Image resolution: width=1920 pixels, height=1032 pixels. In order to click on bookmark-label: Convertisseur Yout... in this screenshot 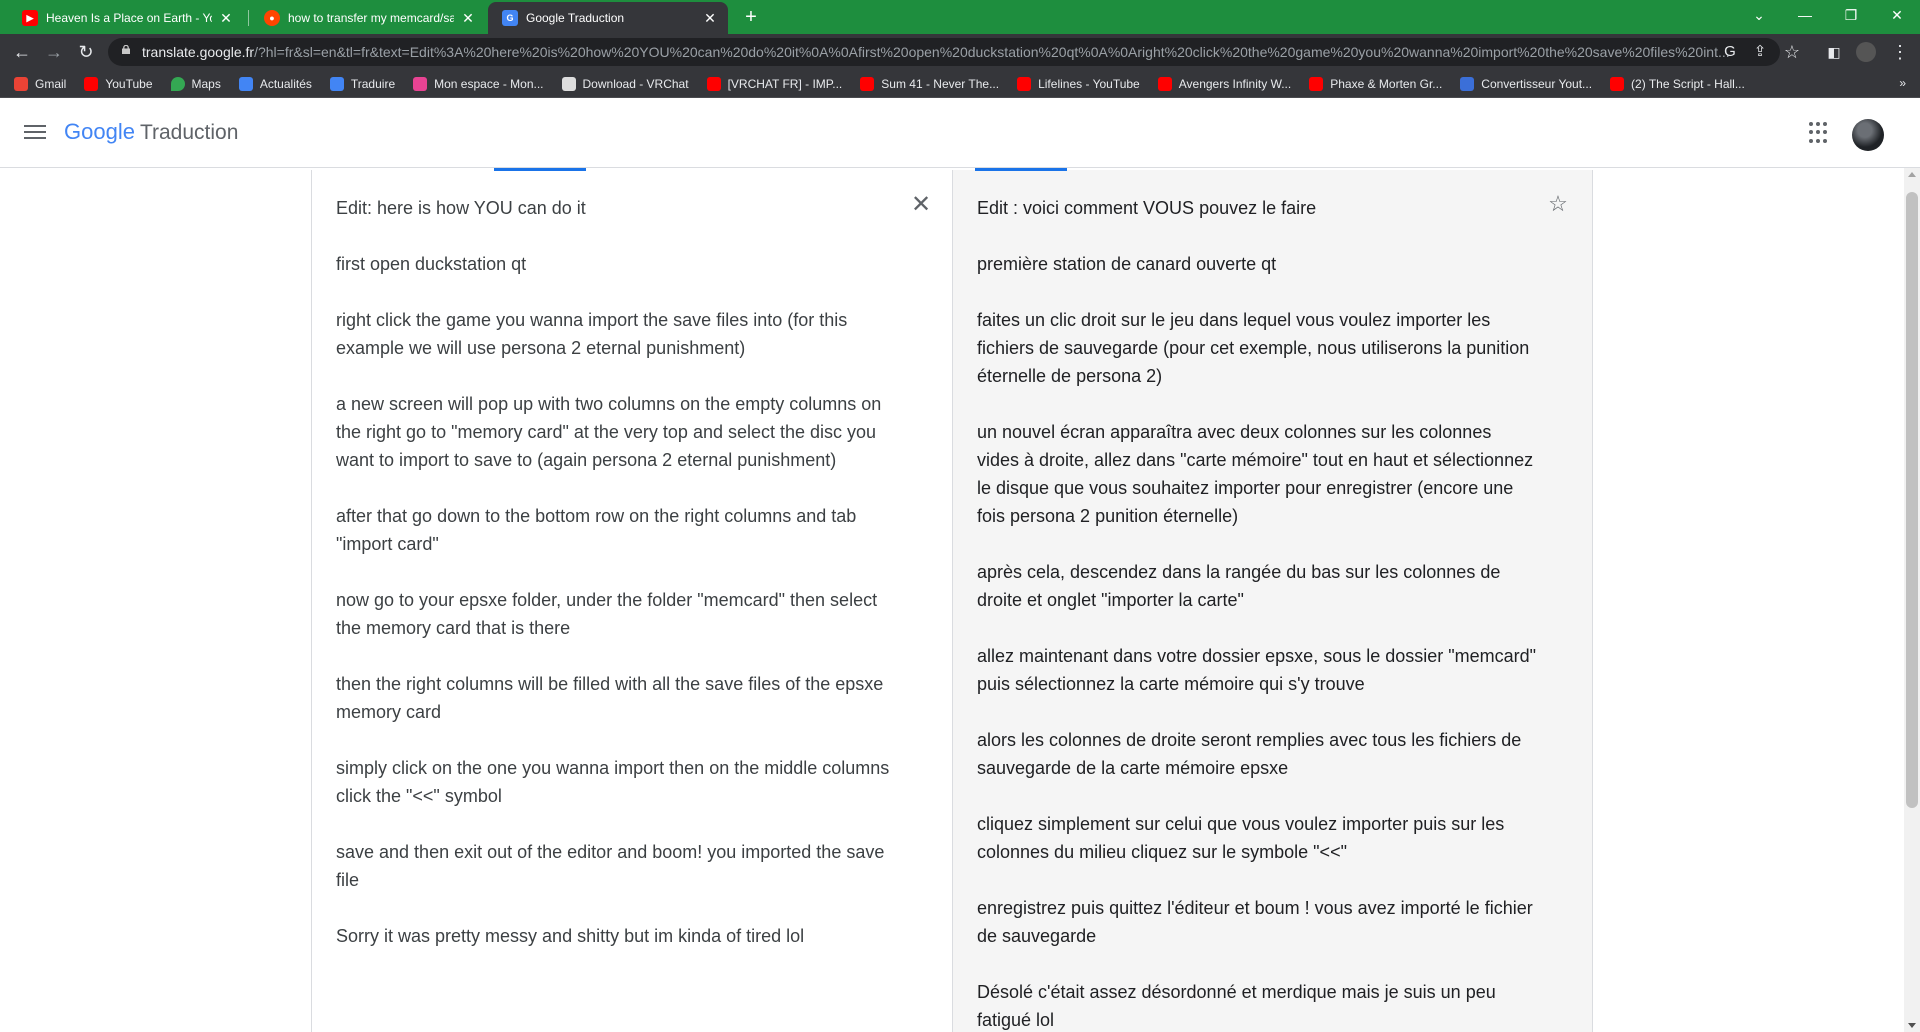, I will do `click(1537, 83)`.